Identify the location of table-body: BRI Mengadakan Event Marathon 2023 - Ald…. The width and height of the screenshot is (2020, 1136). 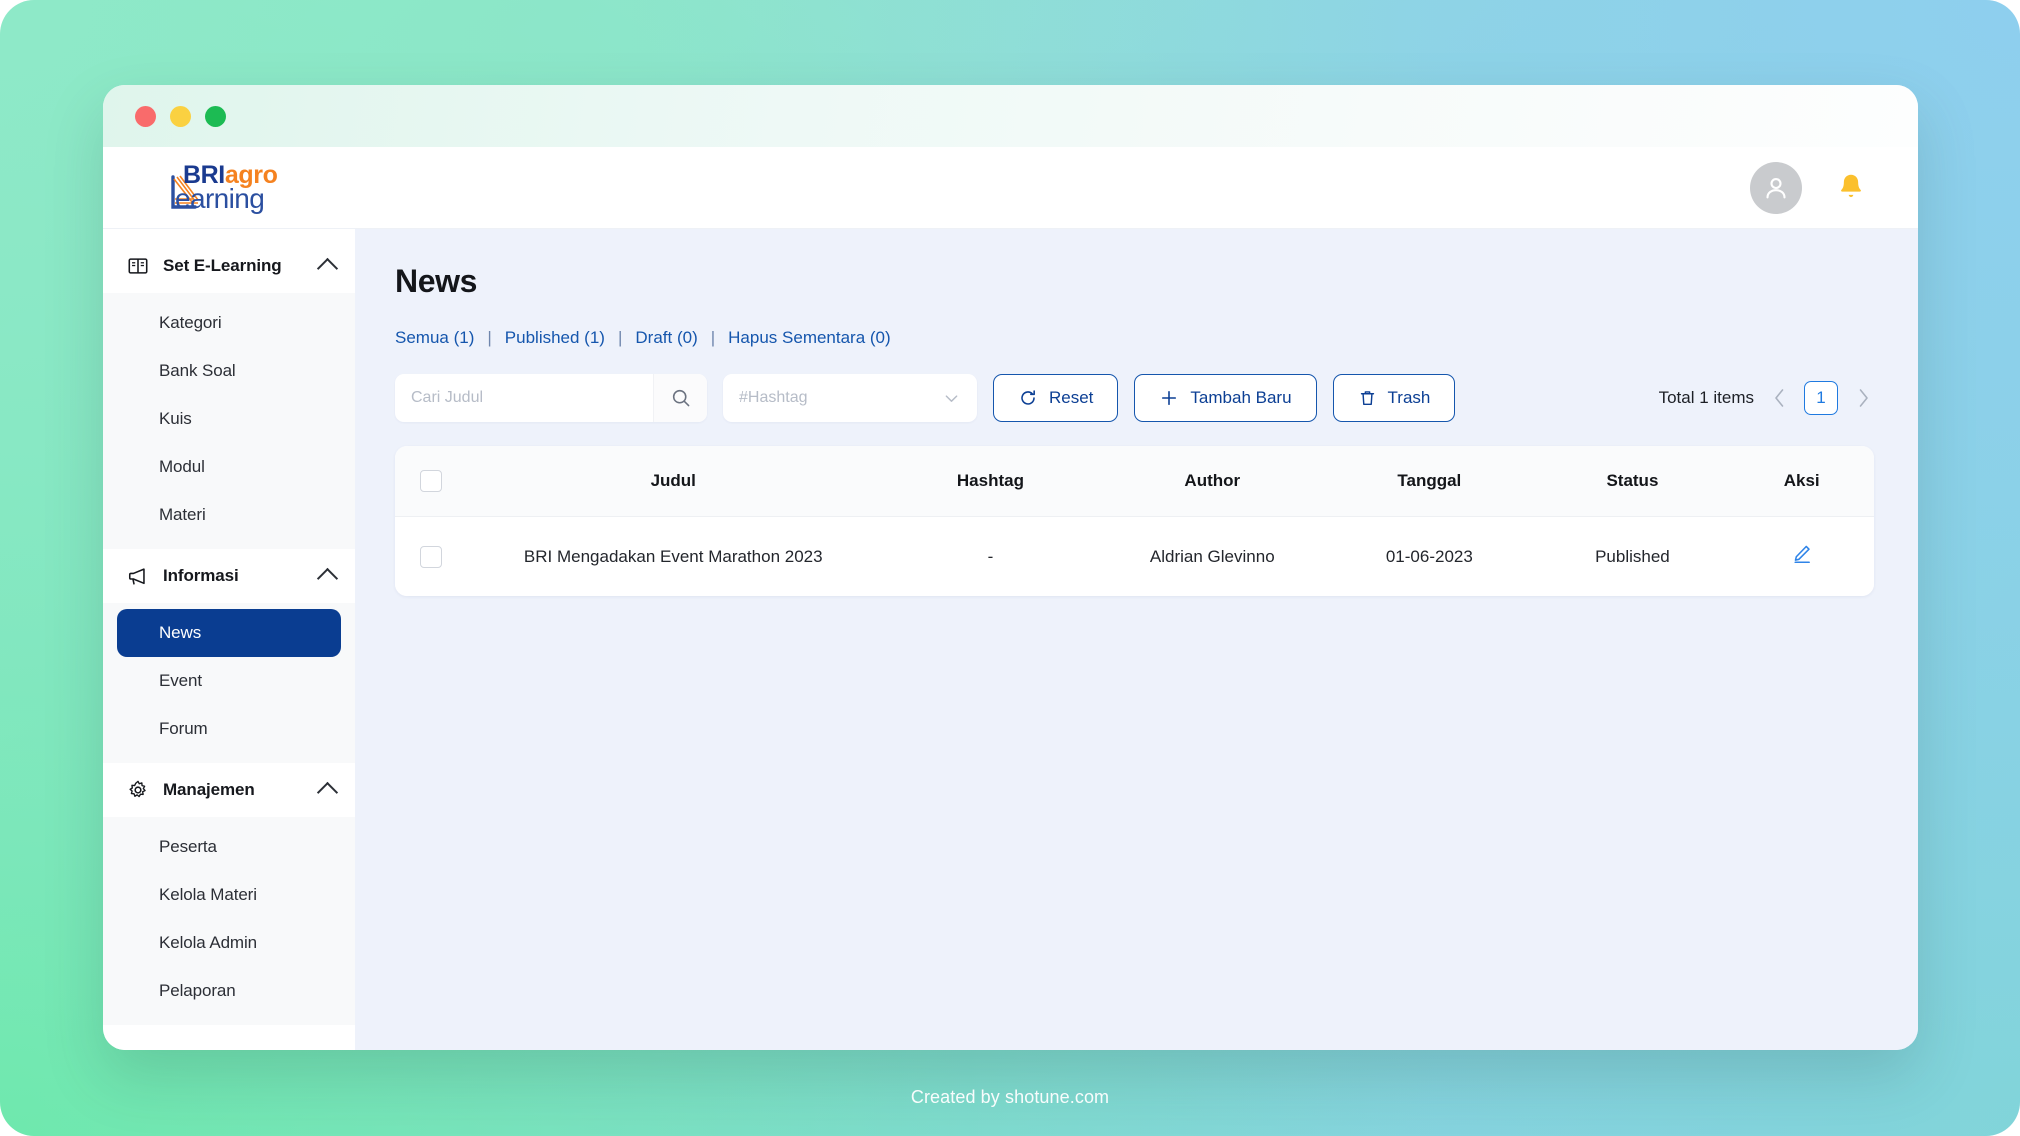
(1134, 556).